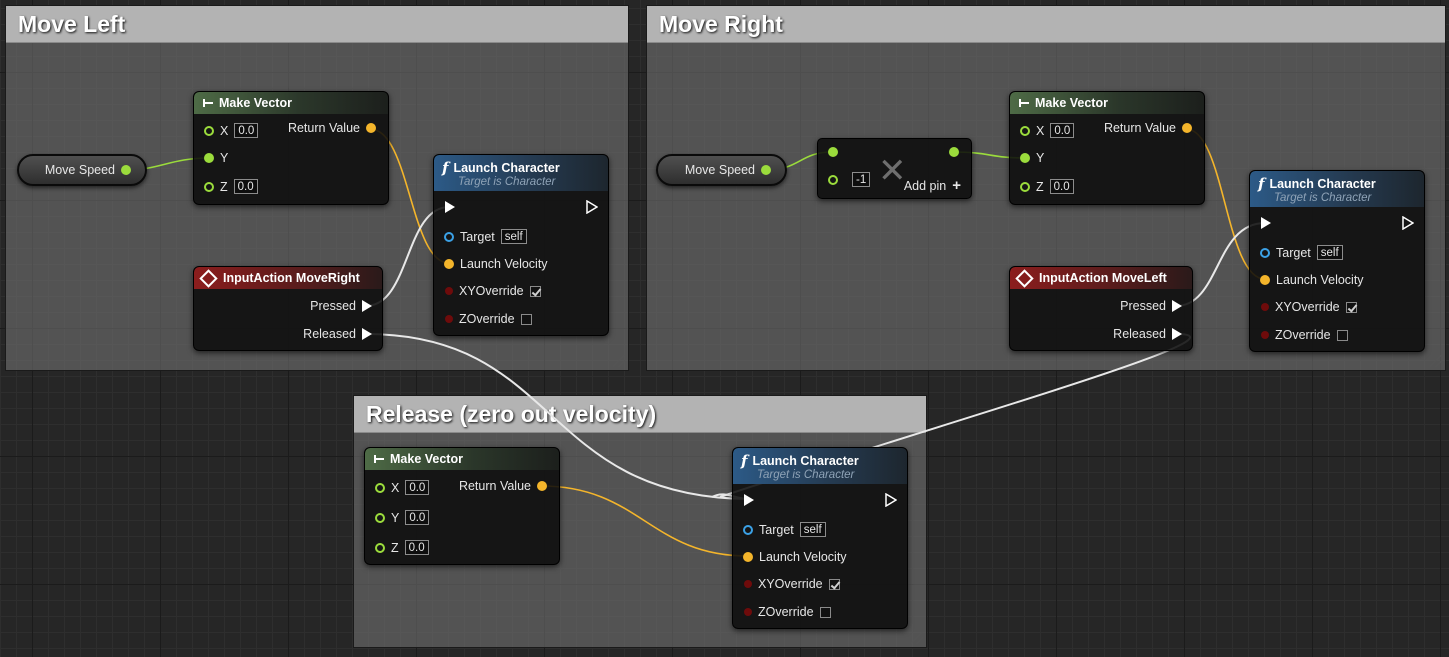  I want to click on add-pin-row: Add pin +, so click(932, 185).